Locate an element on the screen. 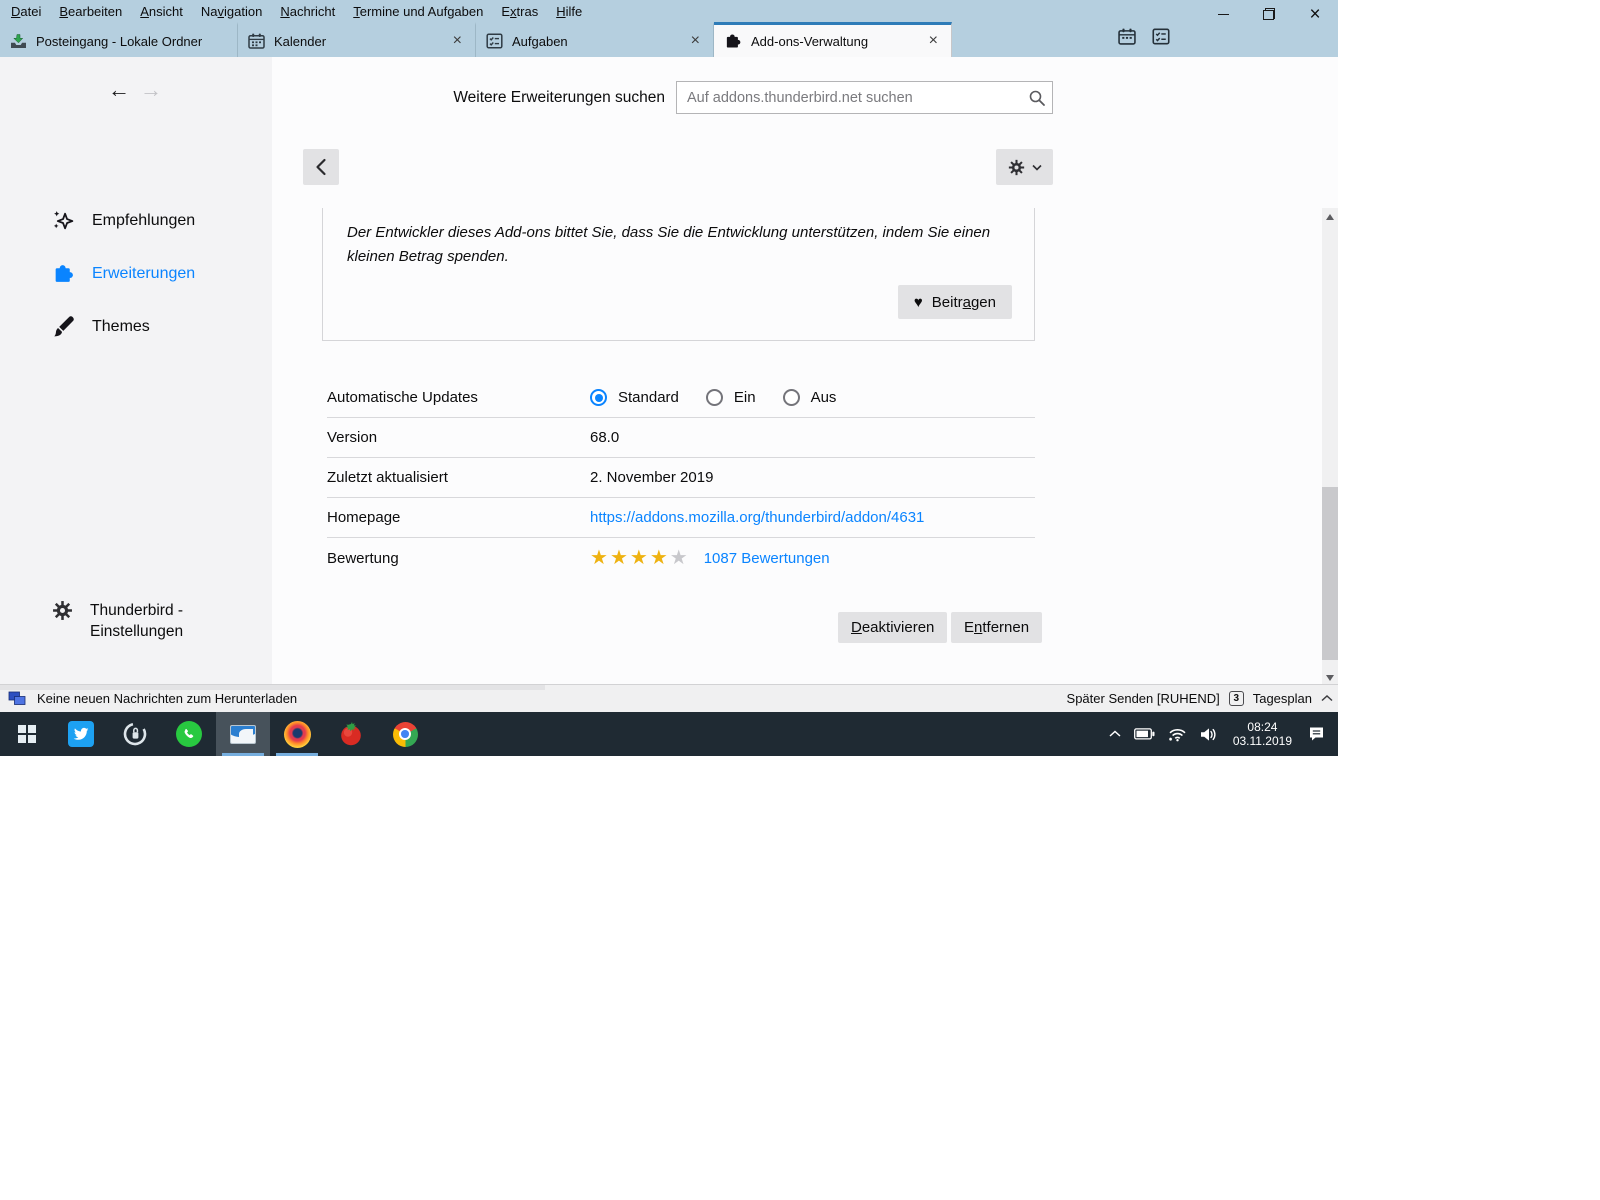  taskbar-tomato-app is located at coordinates (351, 734).